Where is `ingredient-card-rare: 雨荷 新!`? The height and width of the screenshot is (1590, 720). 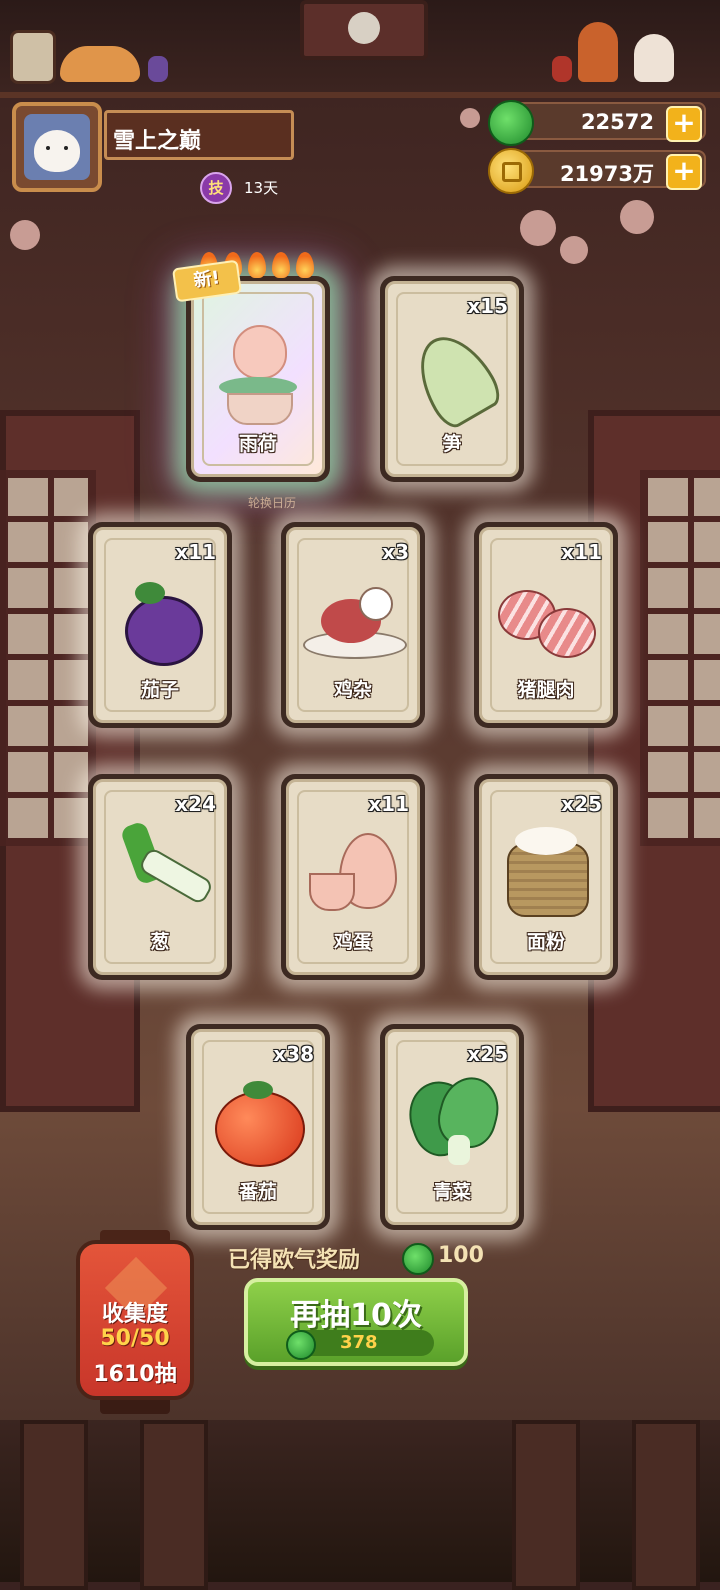 ingredient-card-rare: 雨荷 新! is located at coordinates (250, 367).